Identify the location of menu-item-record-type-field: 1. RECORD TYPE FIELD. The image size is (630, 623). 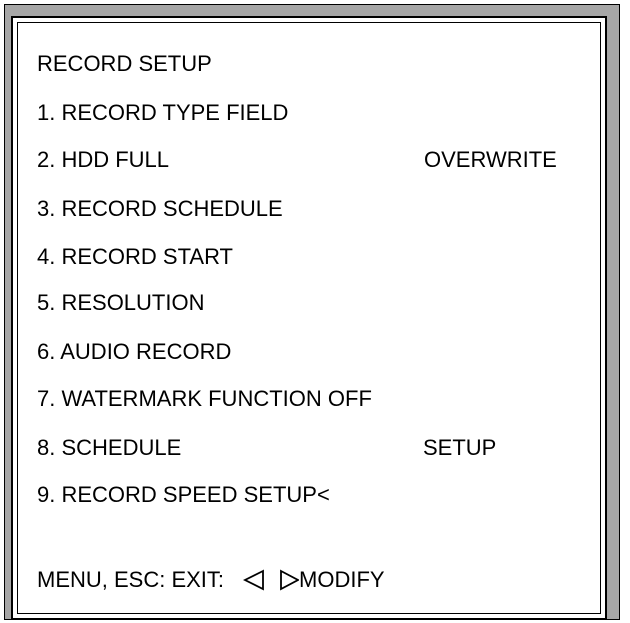
(162, 113).